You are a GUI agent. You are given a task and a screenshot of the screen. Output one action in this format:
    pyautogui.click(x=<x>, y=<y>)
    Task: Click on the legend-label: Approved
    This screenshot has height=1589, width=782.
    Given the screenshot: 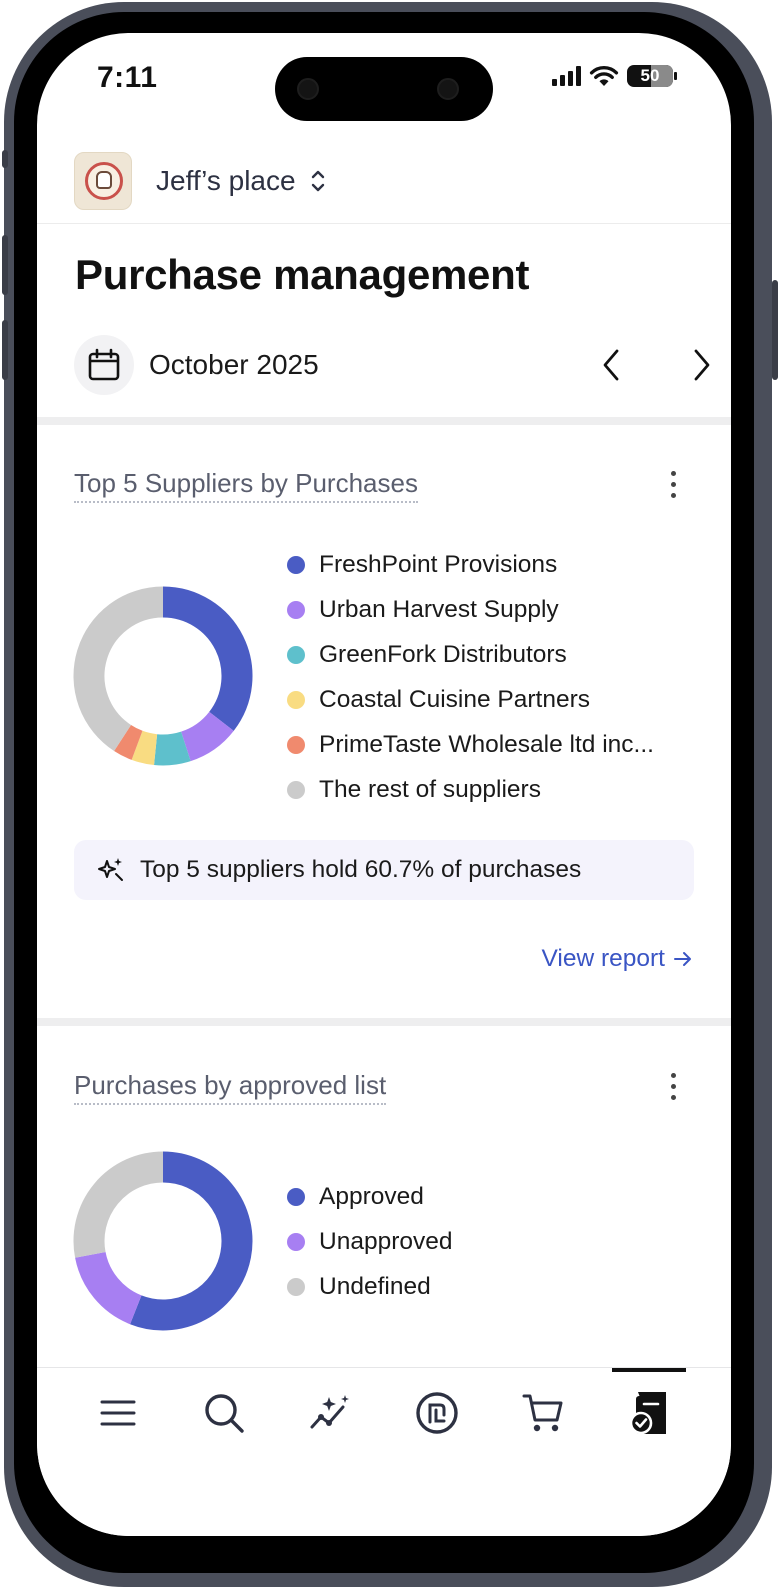 What is the action you would take?
    pyautogui.click(x=371, y=1196)
    